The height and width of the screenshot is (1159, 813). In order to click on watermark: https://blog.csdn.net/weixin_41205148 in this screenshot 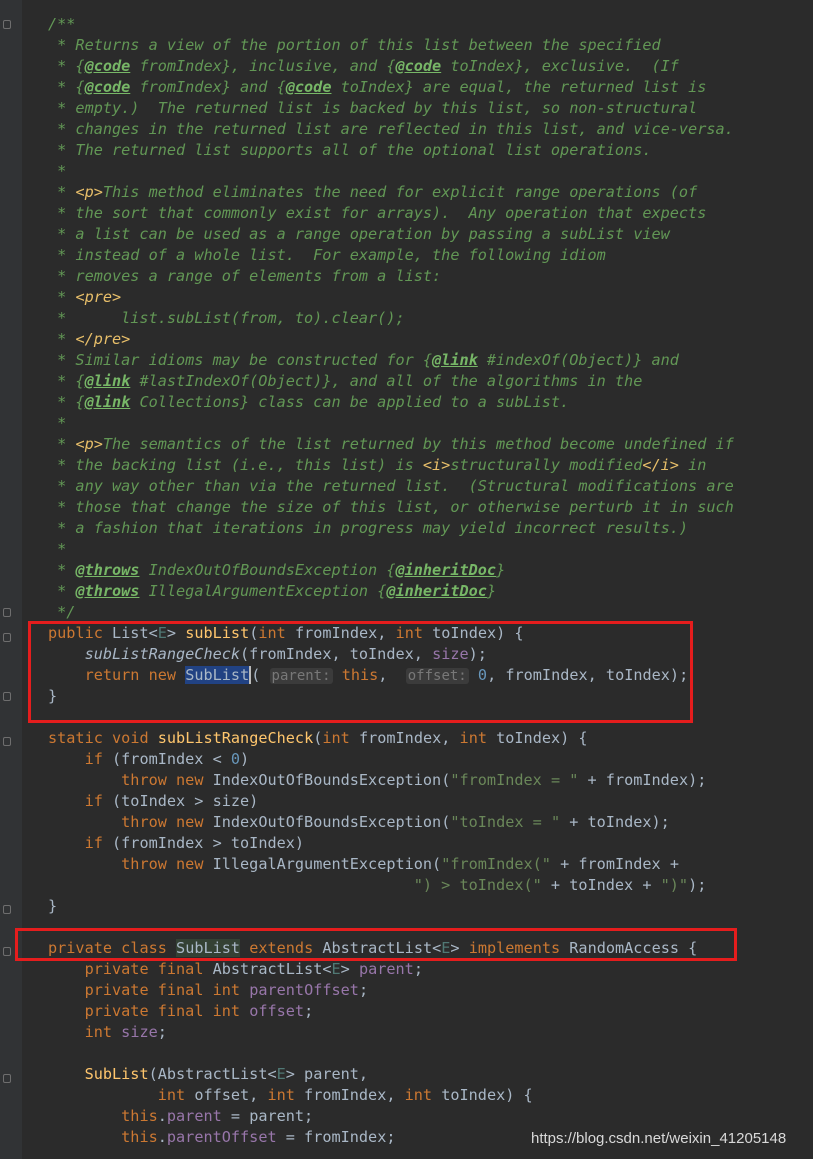, I will do `click(659, 1138)`.